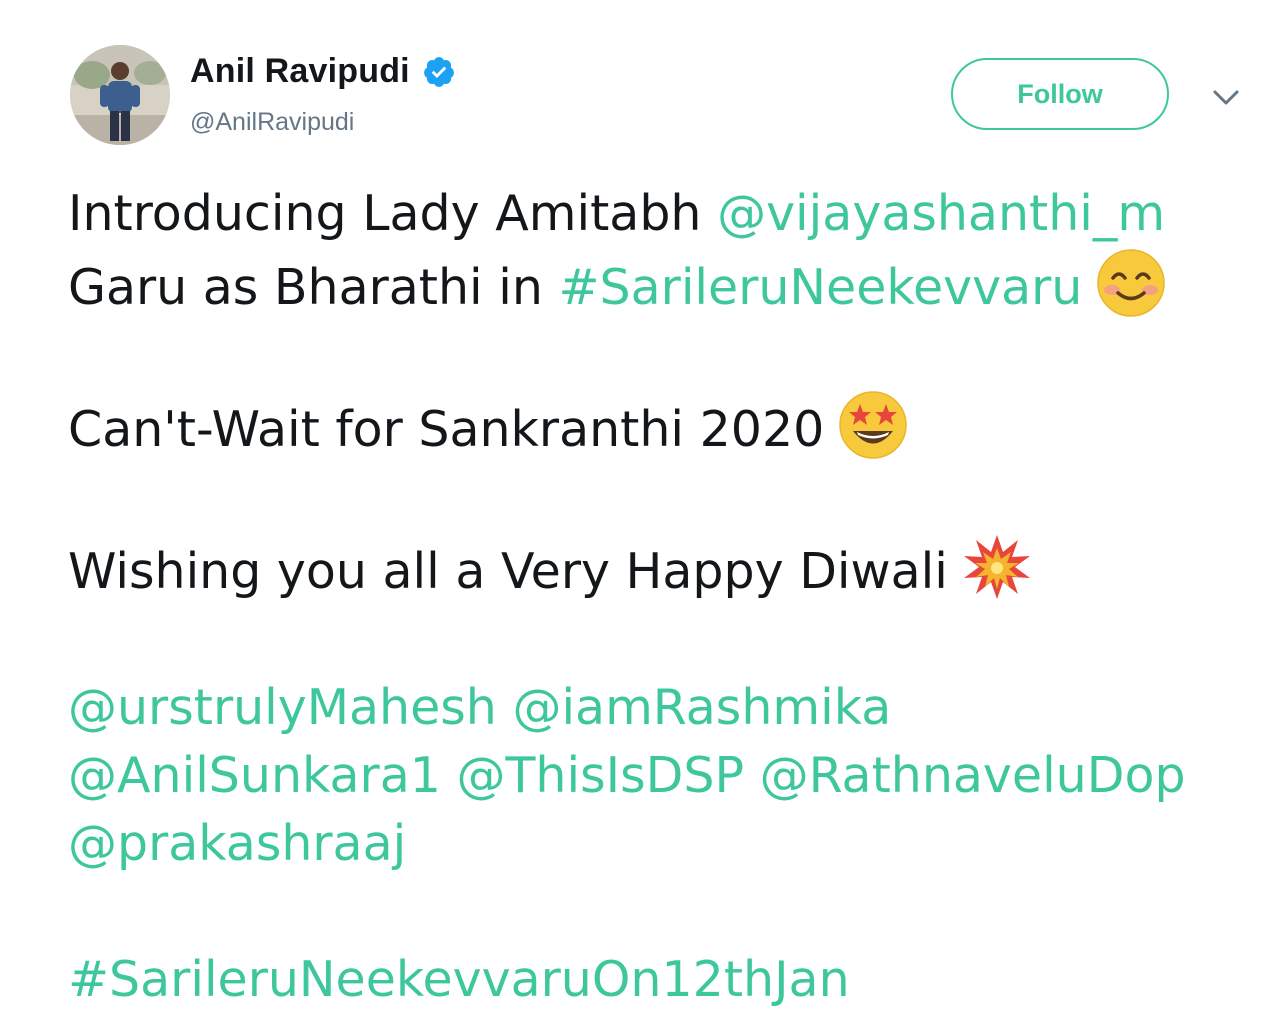  I want to click on author-display-name: Anil Ravipudi, so click(300, 71).